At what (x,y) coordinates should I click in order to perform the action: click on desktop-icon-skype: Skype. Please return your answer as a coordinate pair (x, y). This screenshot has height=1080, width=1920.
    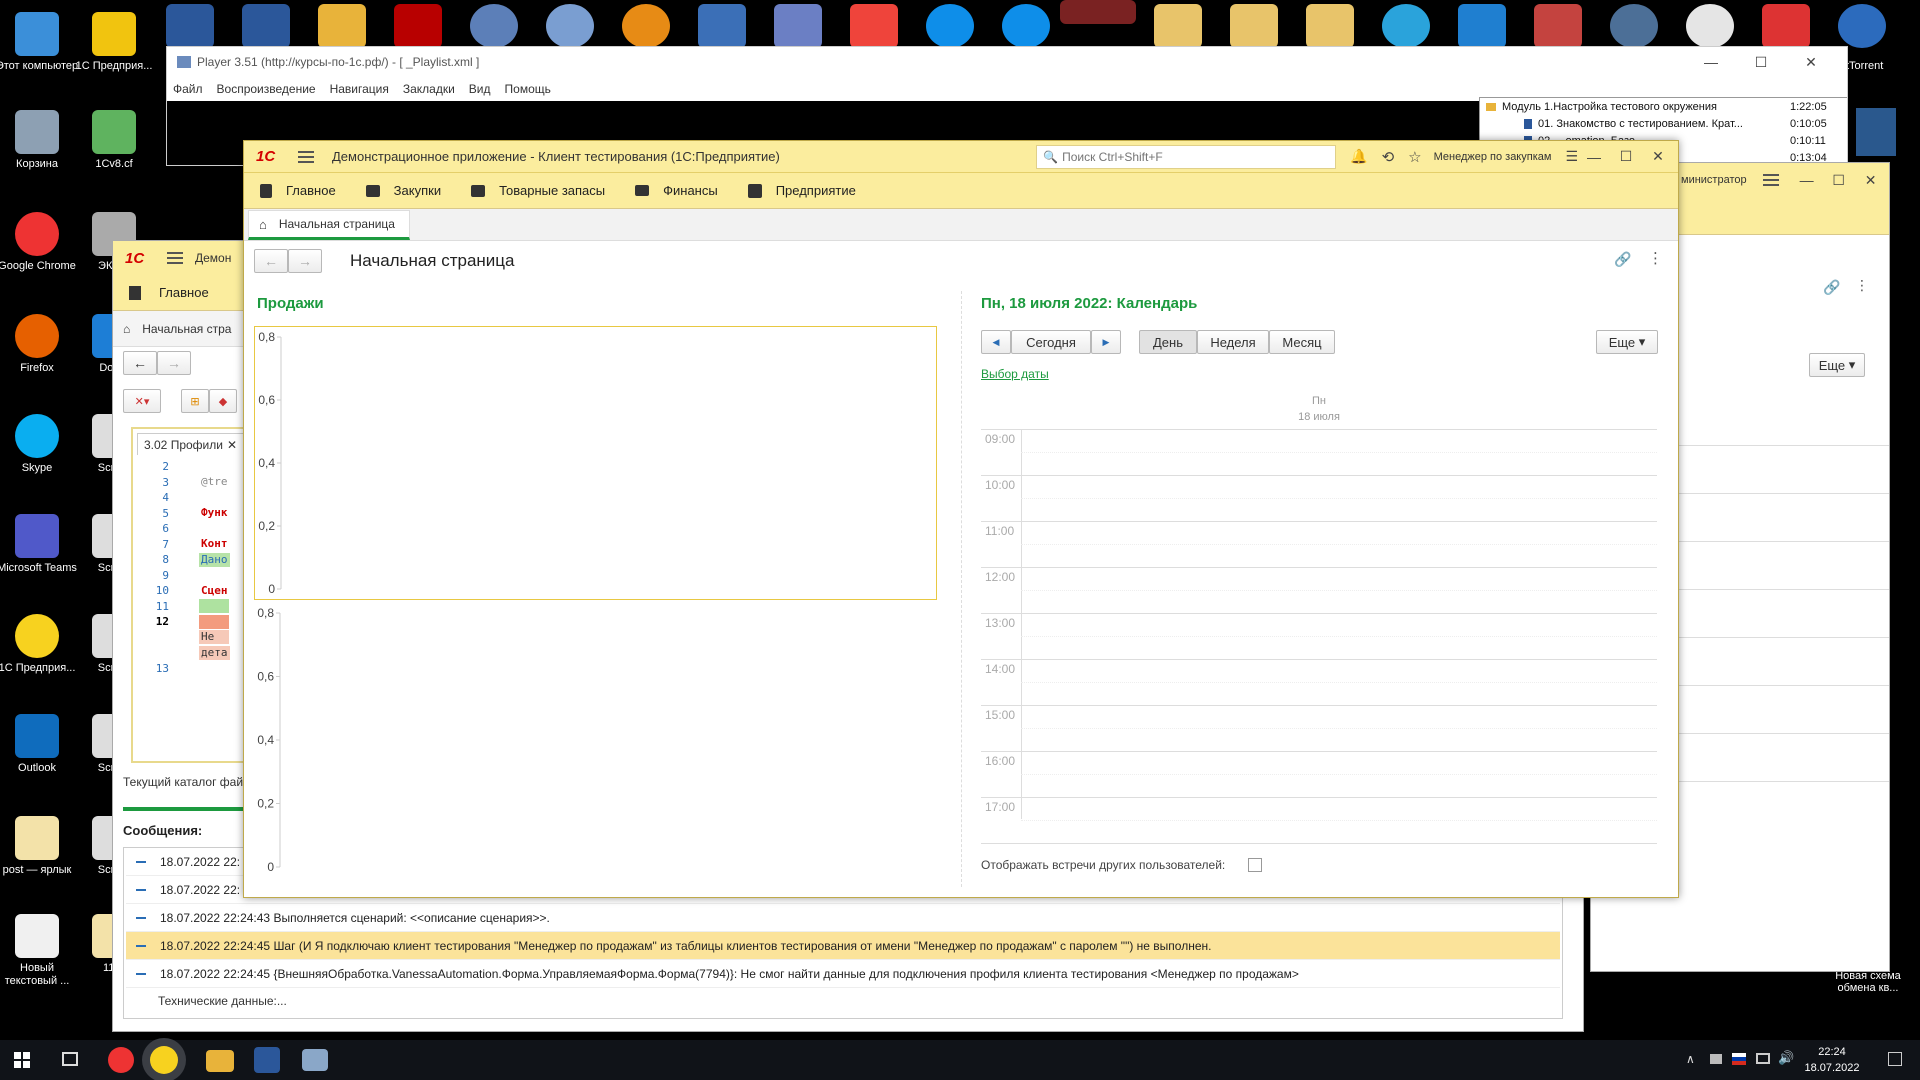
    Looking at the image, I should click on (39, 444).